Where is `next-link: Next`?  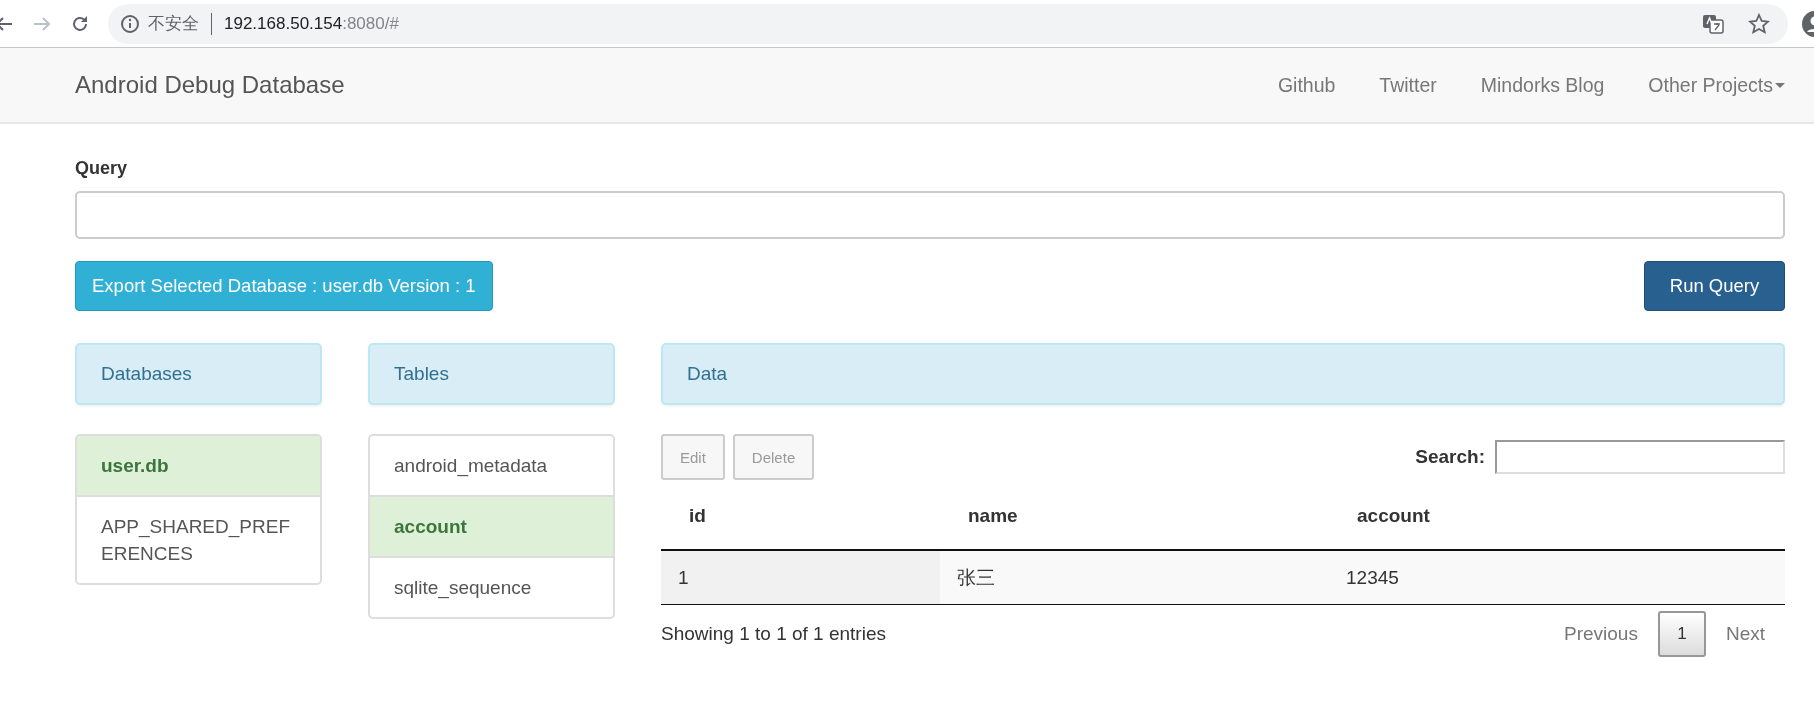 next-link: Next is located at coordinates (1745, 634).